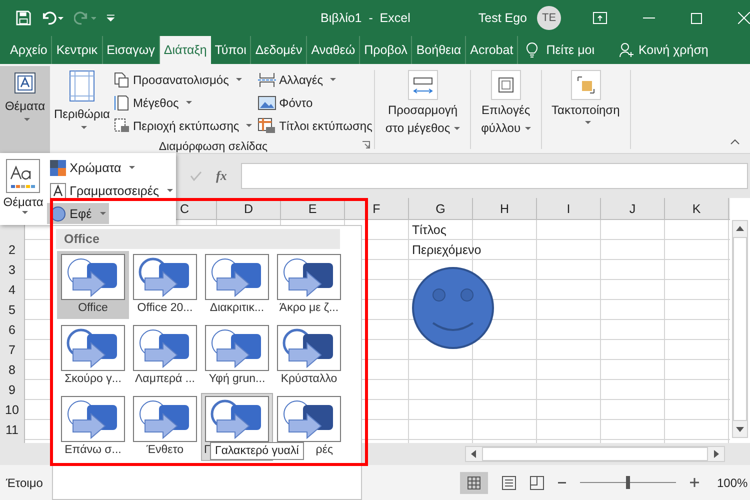 Image resolution: width=750 pixels, height=500 pixels. Describe the element at coordinates (447, 250) in the screenshot. I see `cell-text: Περιεχόμενο` at that location.